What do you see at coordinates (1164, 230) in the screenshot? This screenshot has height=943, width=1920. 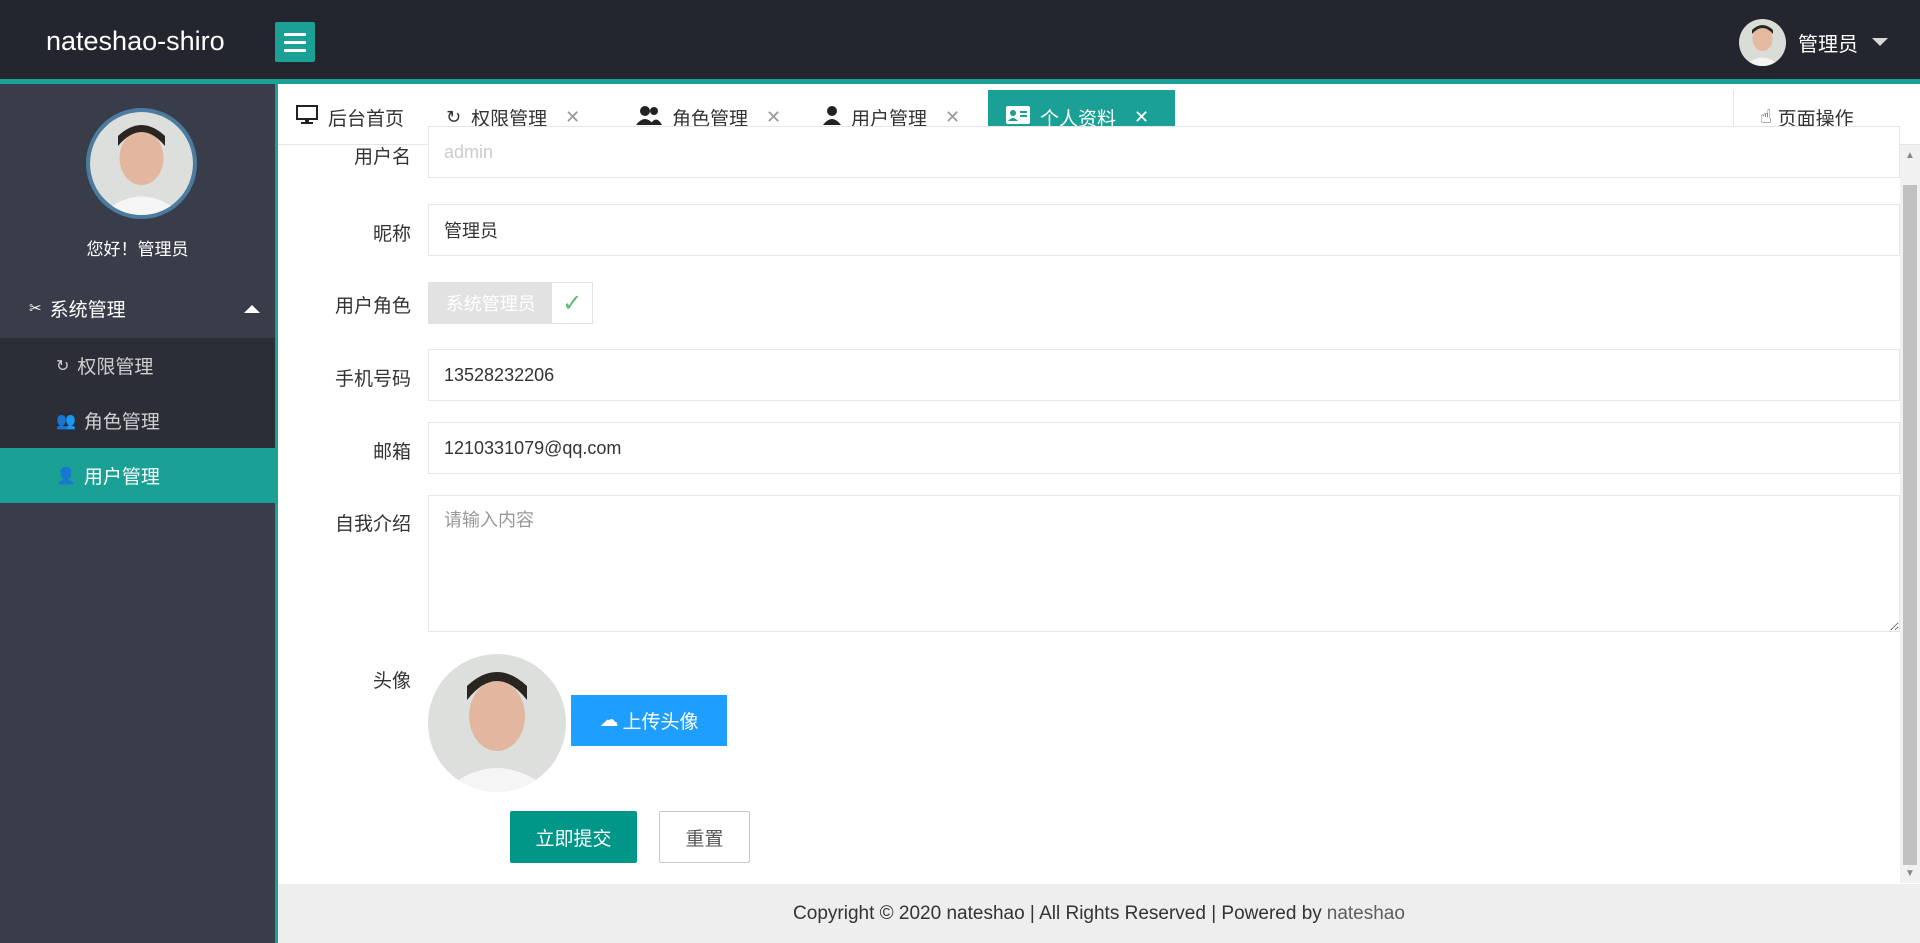 I see `nickname-field` at bounding box center [1164, 230].